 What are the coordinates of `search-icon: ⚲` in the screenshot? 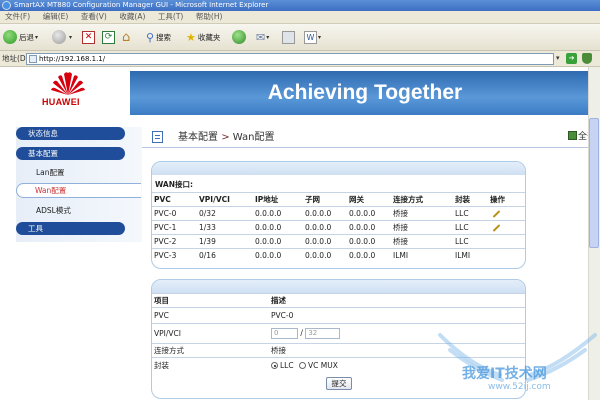 It's located at (150, 37).